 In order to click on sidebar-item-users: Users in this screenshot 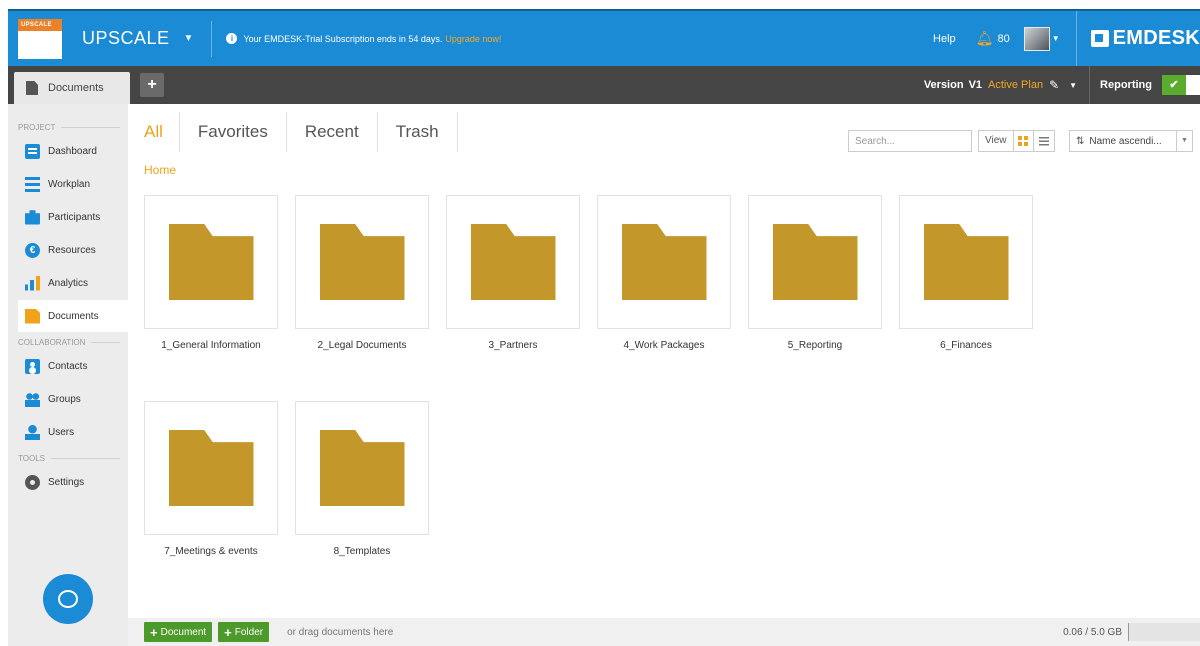, I will do `click(68, 432)`.